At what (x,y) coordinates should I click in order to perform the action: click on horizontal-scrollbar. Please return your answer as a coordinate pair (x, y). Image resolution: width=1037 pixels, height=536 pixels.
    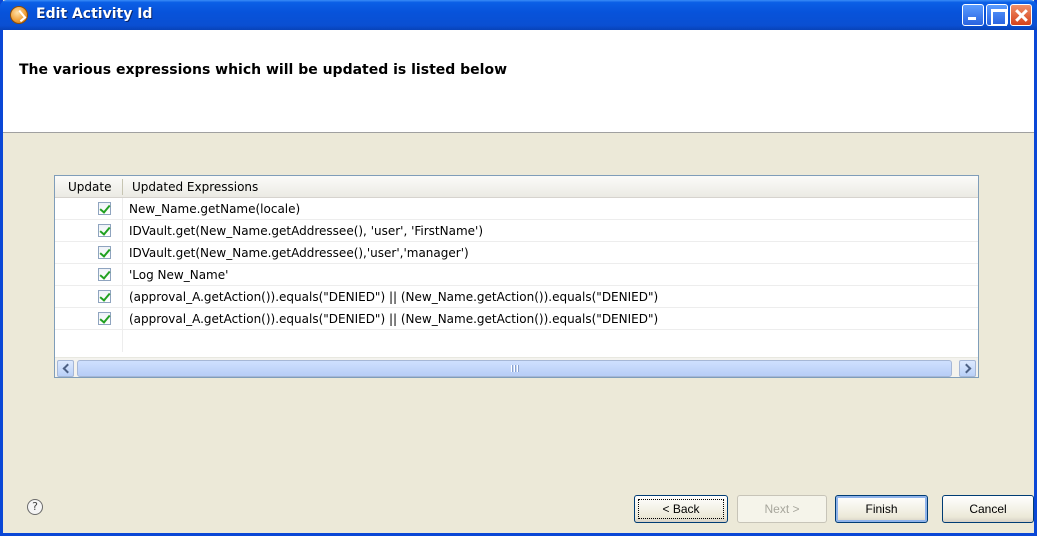
    Looking at the image, I should click on (516, 367).